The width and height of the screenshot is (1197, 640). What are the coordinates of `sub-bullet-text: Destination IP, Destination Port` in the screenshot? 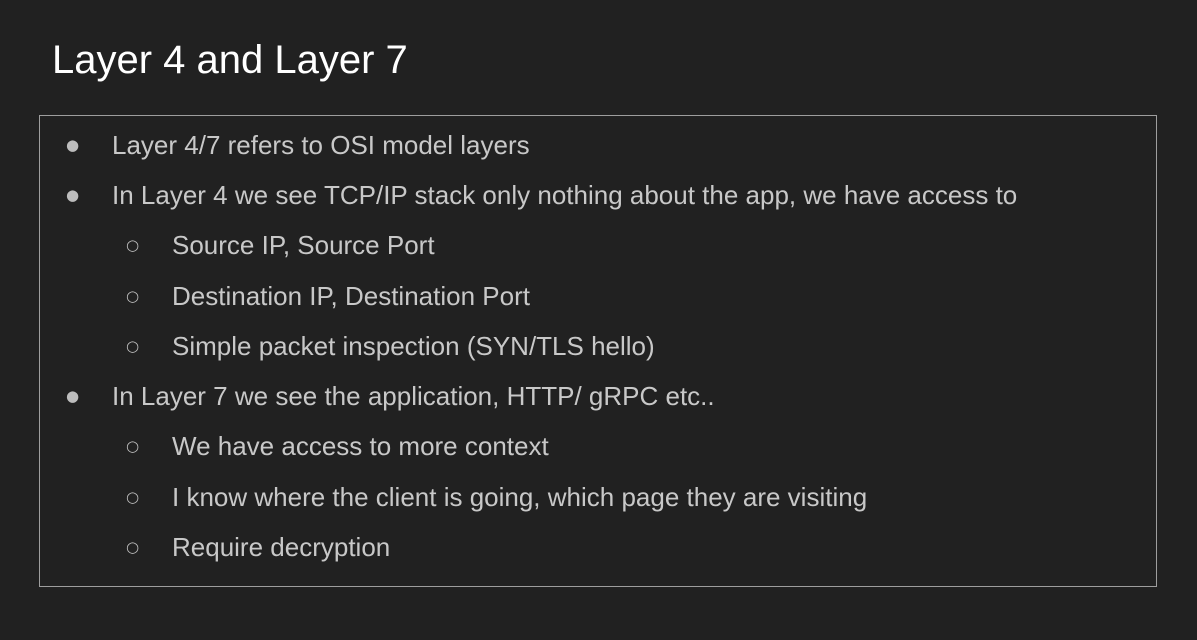 It's located at (351, 296).